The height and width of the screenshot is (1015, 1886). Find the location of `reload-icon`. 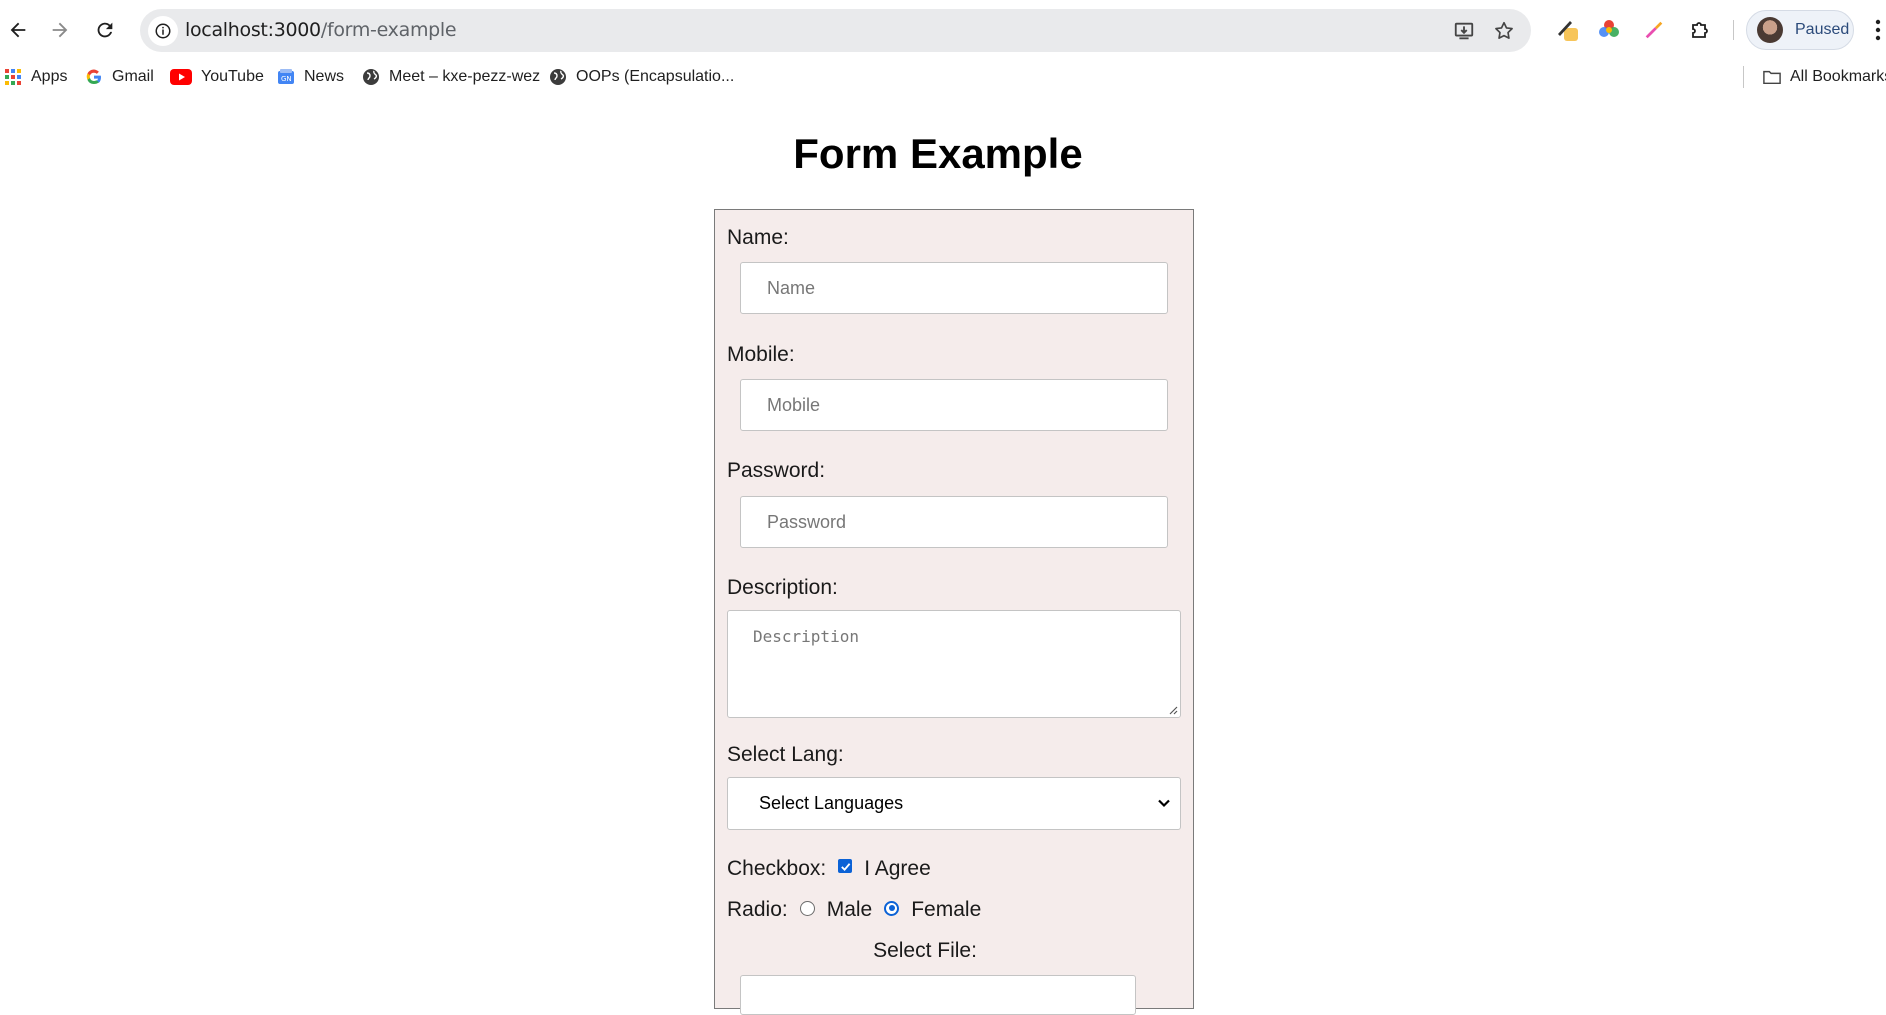

reload-icon is located at coordinates (105, 30).